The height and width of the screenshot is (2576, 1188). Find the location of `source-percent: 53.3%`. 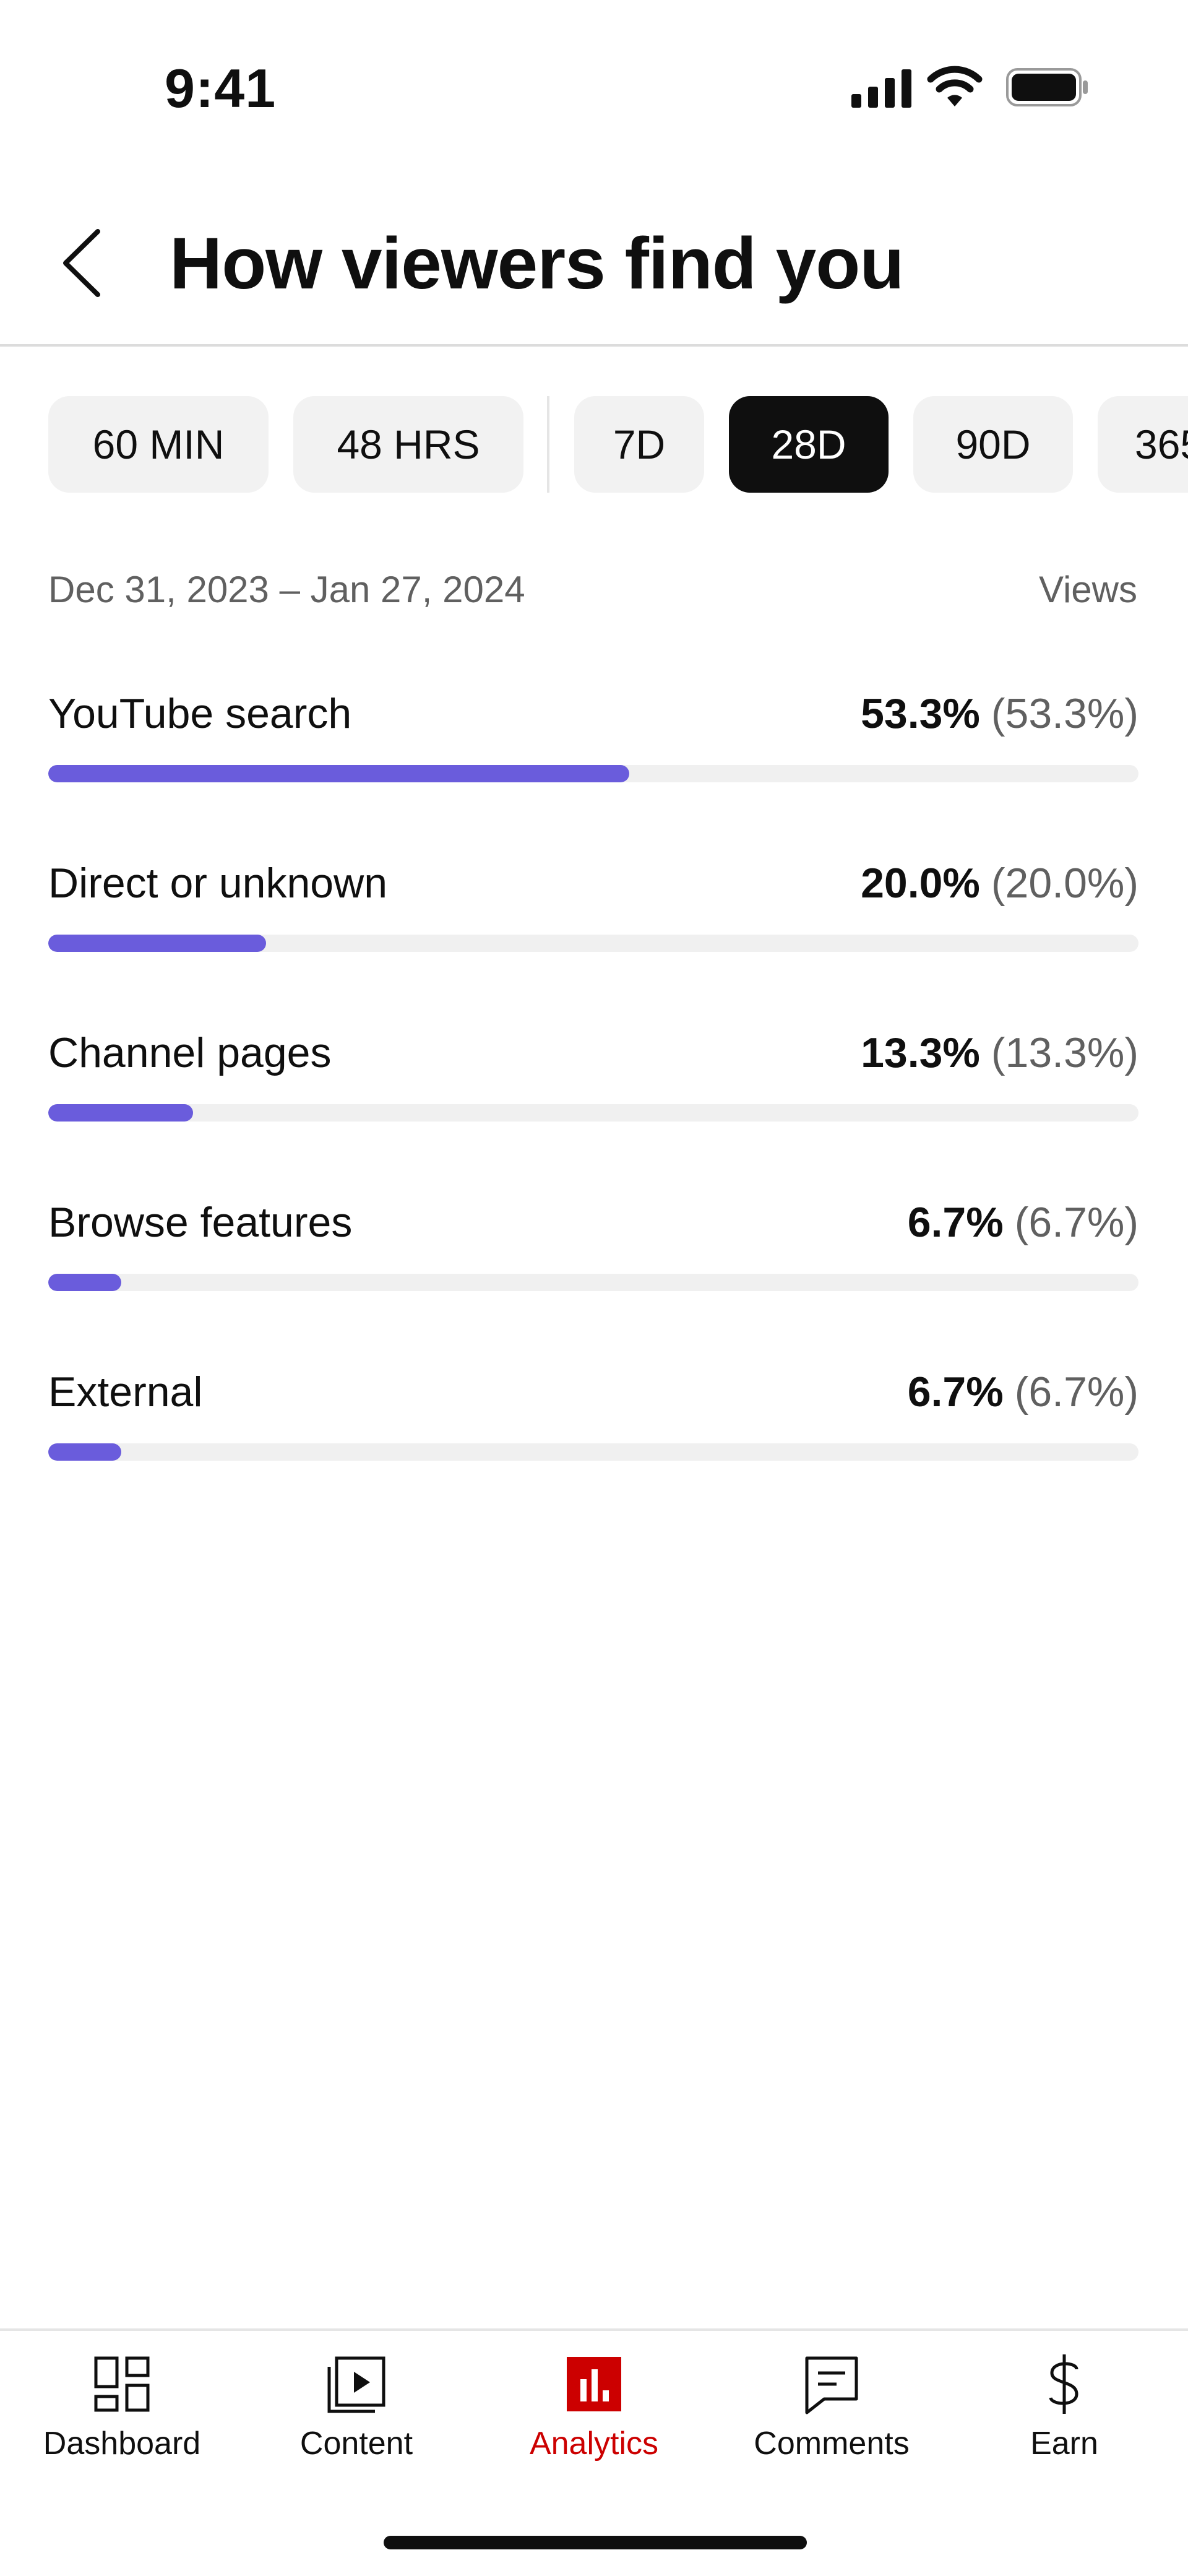

source-percent: 53.3% is located at coordinates (920, 713).